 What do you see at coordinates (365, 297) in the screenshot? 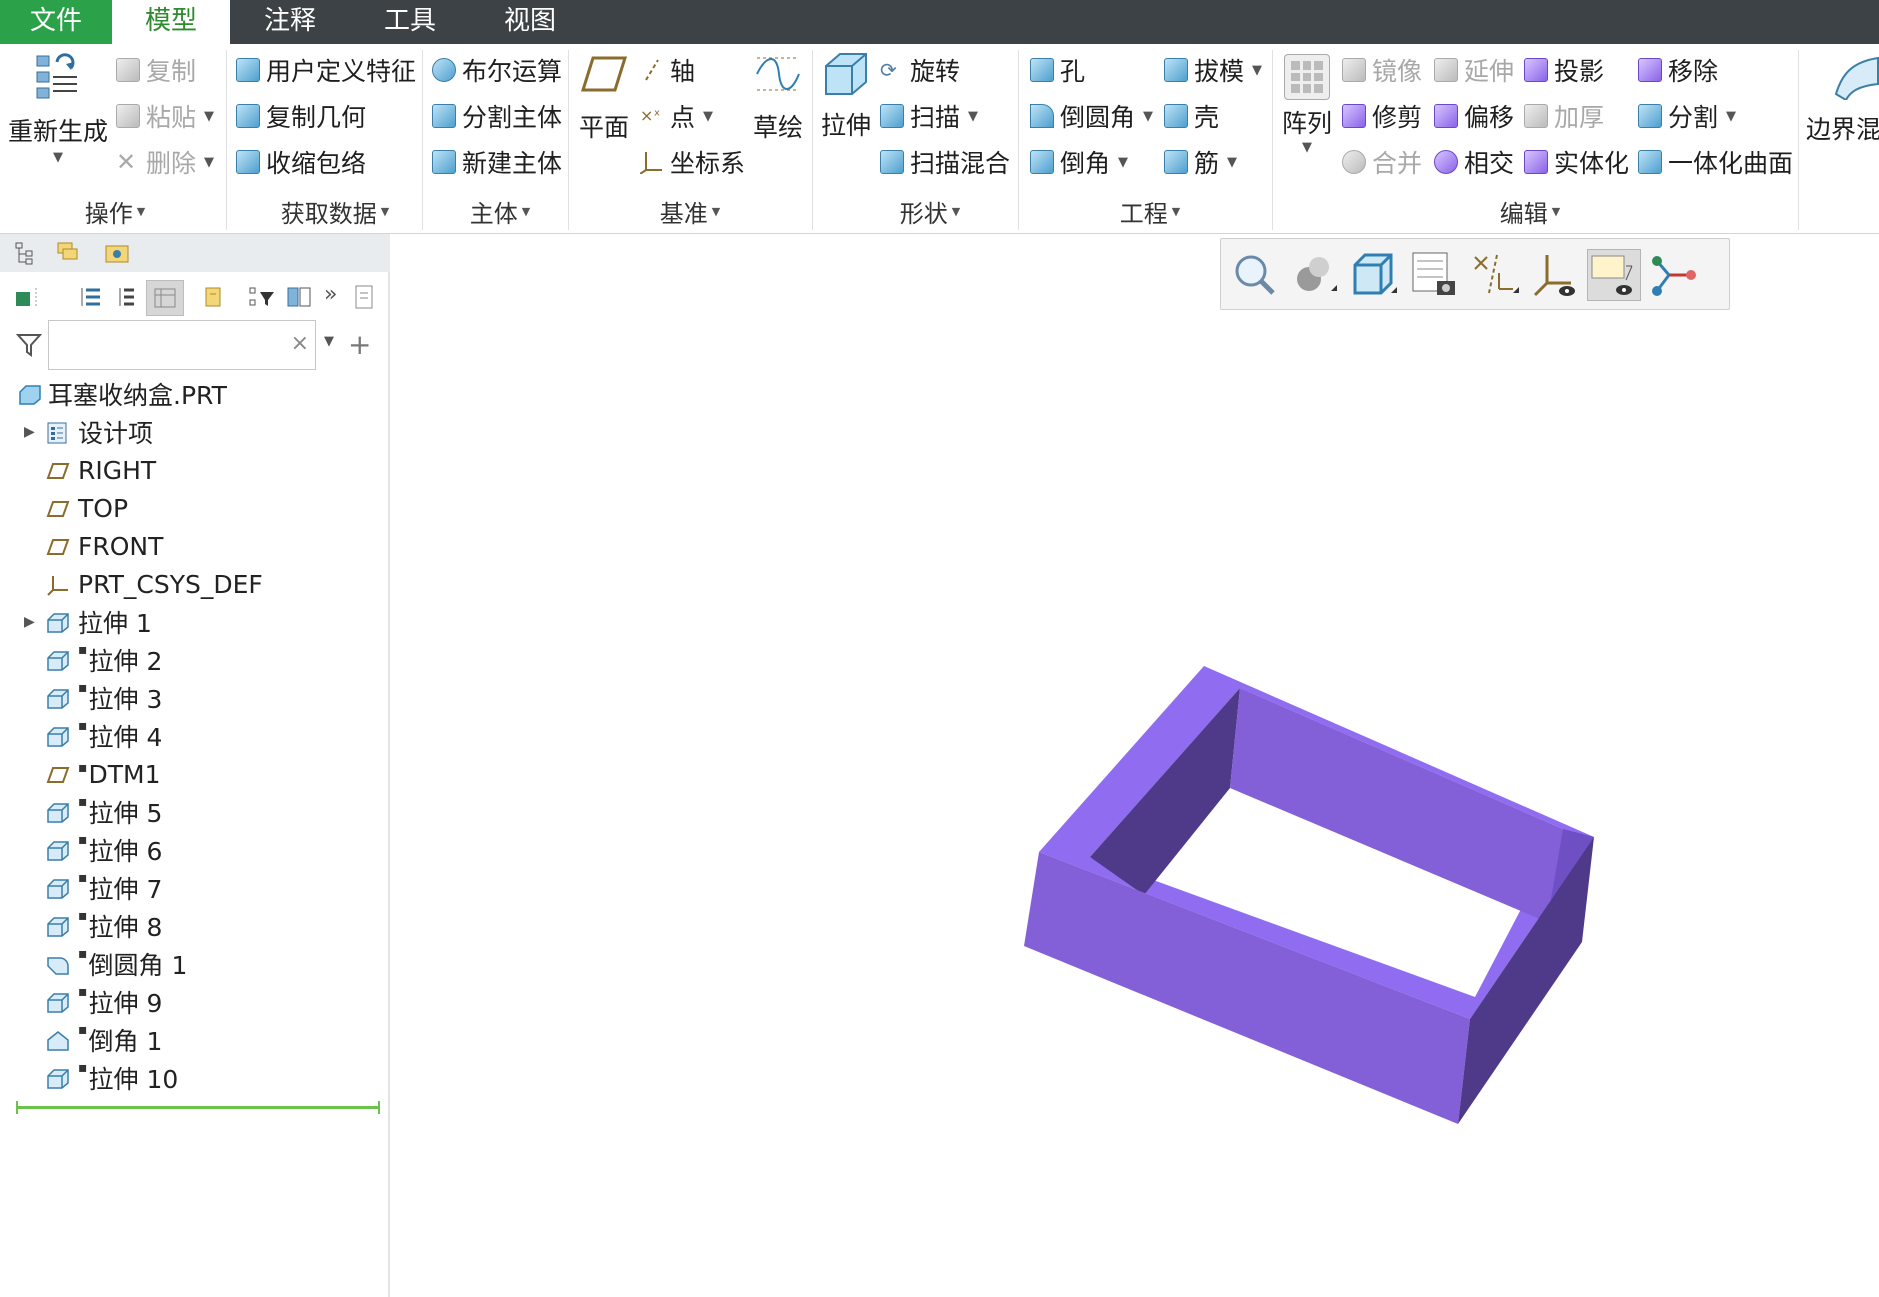
I see `tree-page-icon` at bounding box center [365, 297].